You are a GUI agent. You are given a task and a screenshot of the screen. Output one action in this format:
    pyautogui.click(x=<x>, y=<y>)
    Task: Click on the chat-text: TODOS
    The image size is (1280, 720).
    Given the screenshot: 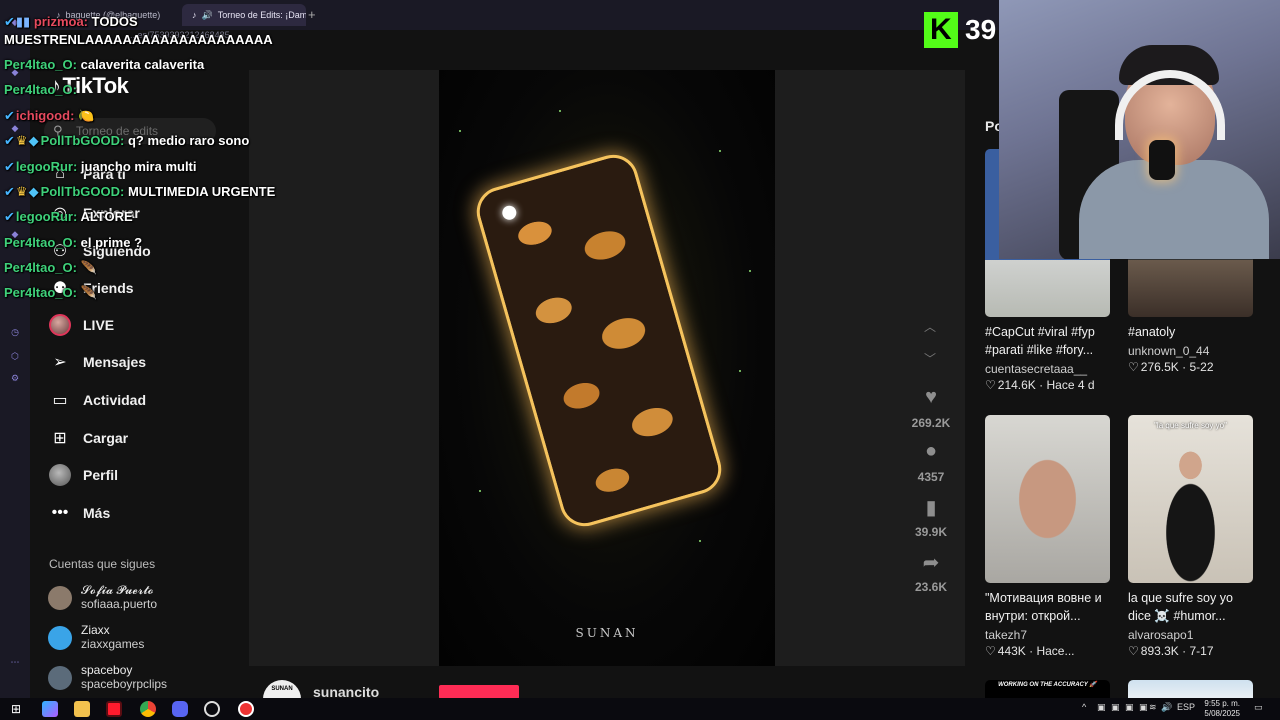 What is the action you would take?
    pyautogui.click(x=114, y=21)
    